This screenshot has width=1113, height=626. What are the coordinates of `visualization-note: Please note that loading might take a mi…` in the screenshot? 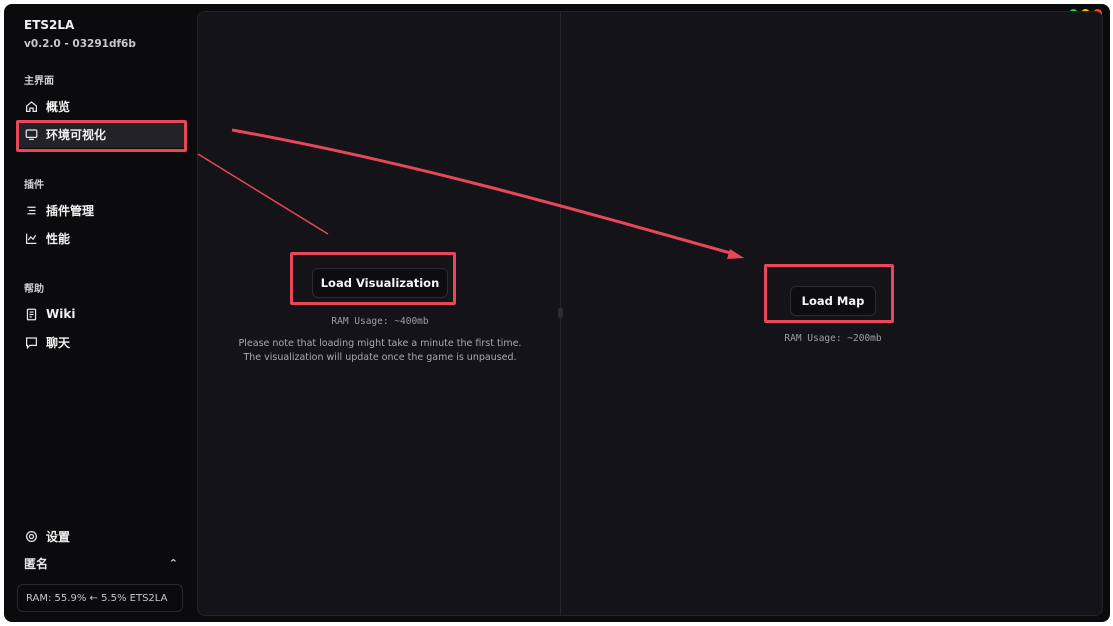 It's located at (380, 351).